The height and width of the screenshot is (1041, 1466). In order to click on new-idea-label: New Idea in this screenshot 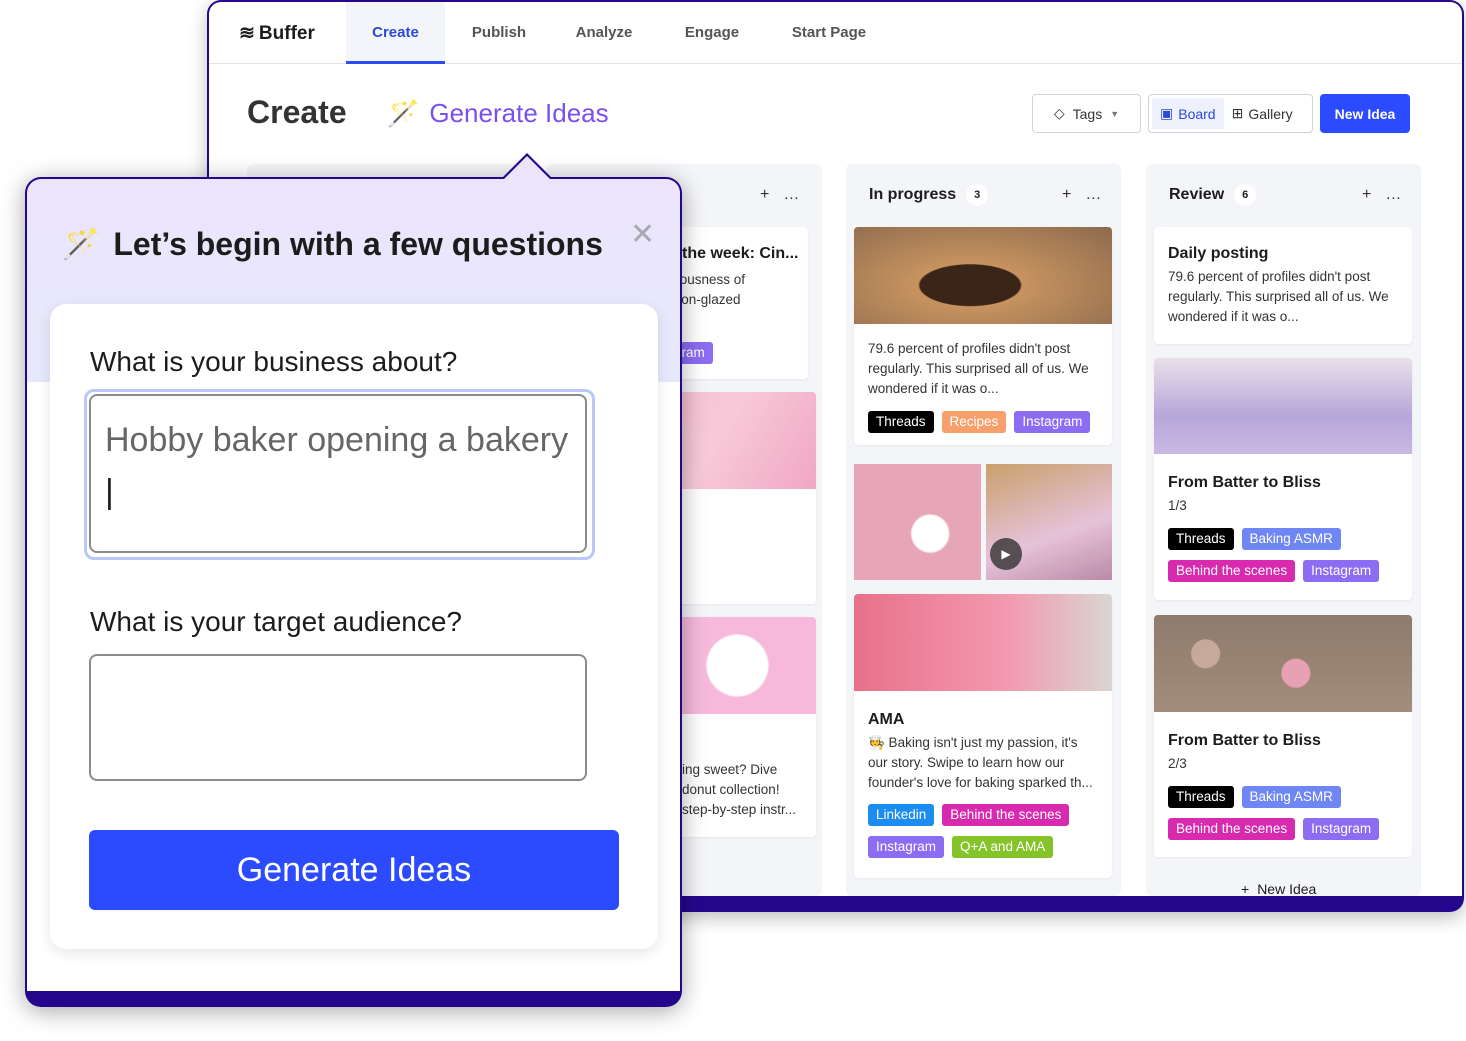, I will do `click(1287, 889)`.